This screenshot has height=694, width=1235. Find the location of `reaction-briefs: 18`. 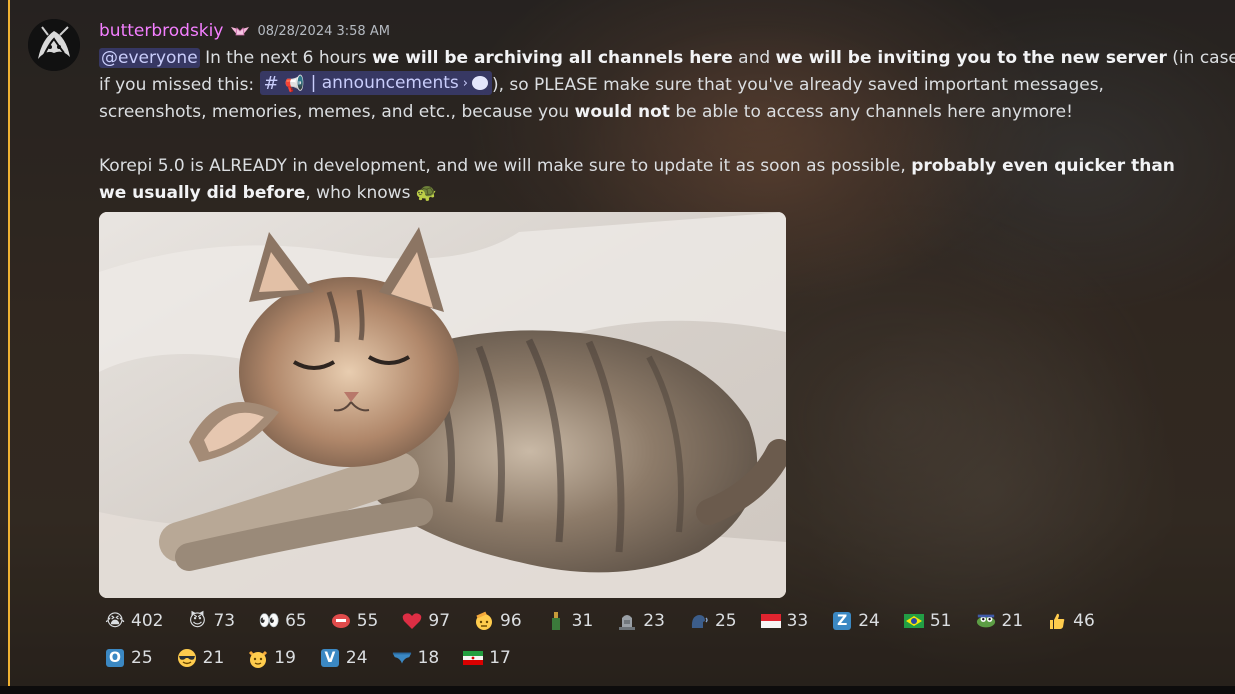

reaction-briefs: 18 is located at coordinates (421, 658).